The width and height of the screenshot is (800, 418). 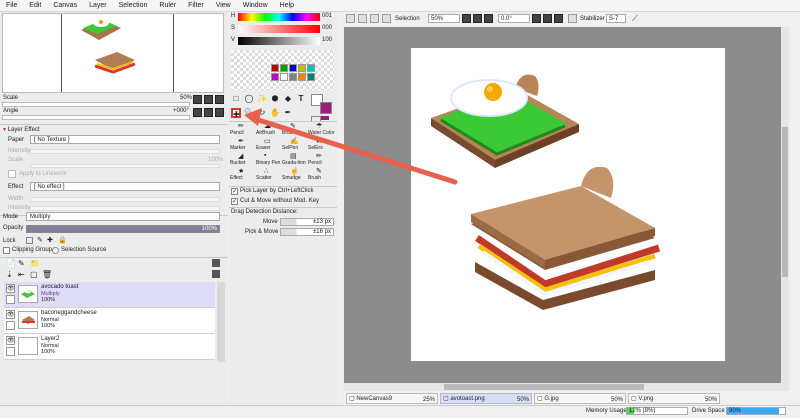 I want to click on memory-usage-label: Memory Usage, so click(x=606, y=411).